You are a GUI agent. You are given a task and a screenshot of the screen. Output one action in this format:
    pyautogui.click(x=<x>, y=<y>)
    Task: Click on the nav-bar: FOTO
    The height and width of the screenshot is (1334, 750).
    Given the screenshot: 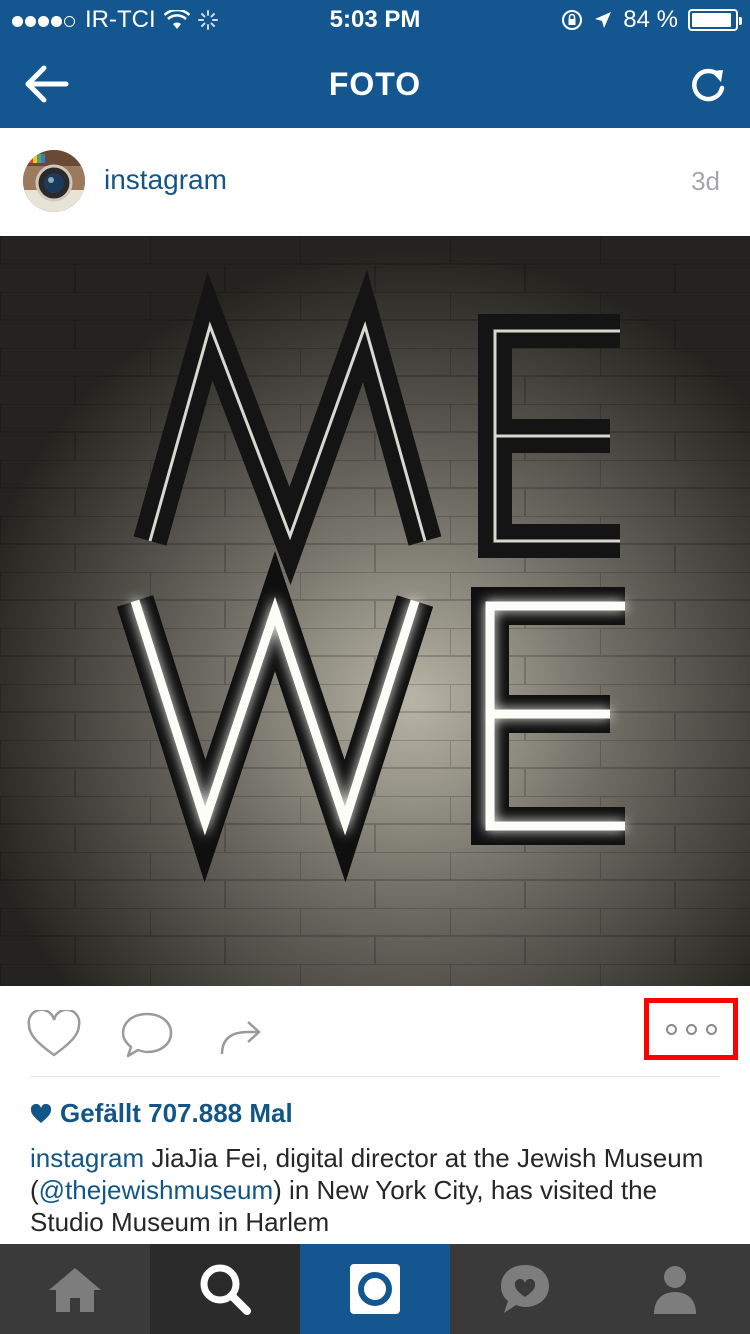 What is the action you would take?
    pyautogui.click(x=375, y=84)
    